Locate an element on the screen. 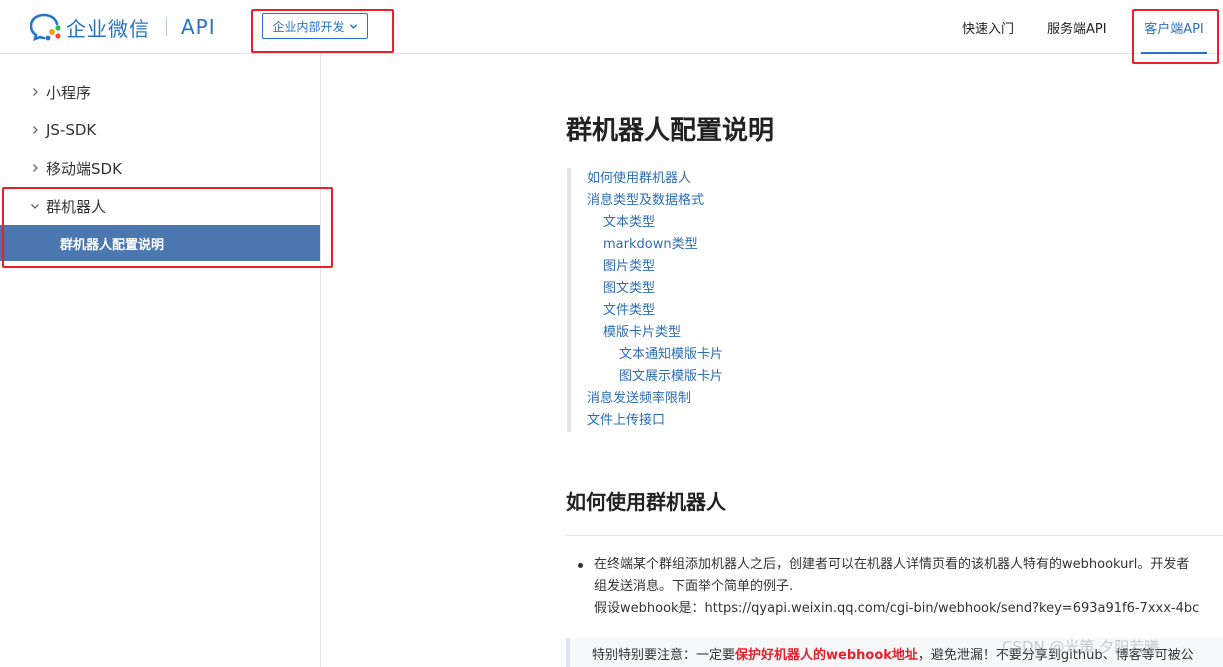 The image size is (1223, 667). note-highlight: 保护好机器人的webhook地址 is located at coordinates (826, 655).